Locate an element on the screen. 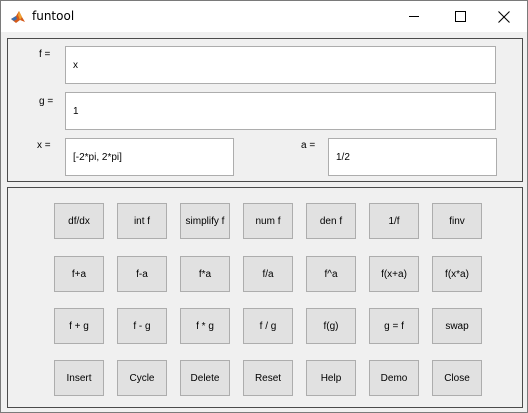 This screenshot has height=413, width=528. integral-button: int f is located at coordinates (142, 221).